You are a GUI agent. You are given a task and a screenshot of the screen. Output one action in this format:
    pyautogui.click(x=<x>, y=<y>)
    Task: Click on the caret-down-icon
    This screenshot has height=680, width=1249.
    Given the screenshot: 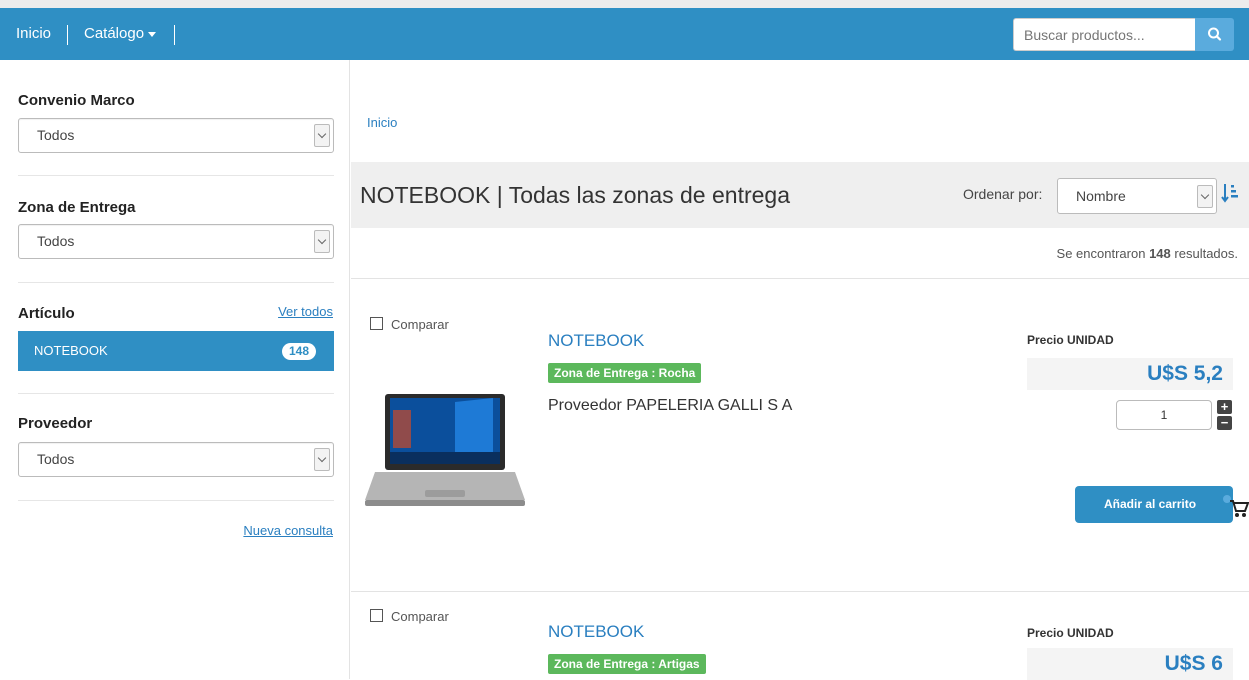 What is the action you would take?
    pyautogui.click(x=152, y=34)
    